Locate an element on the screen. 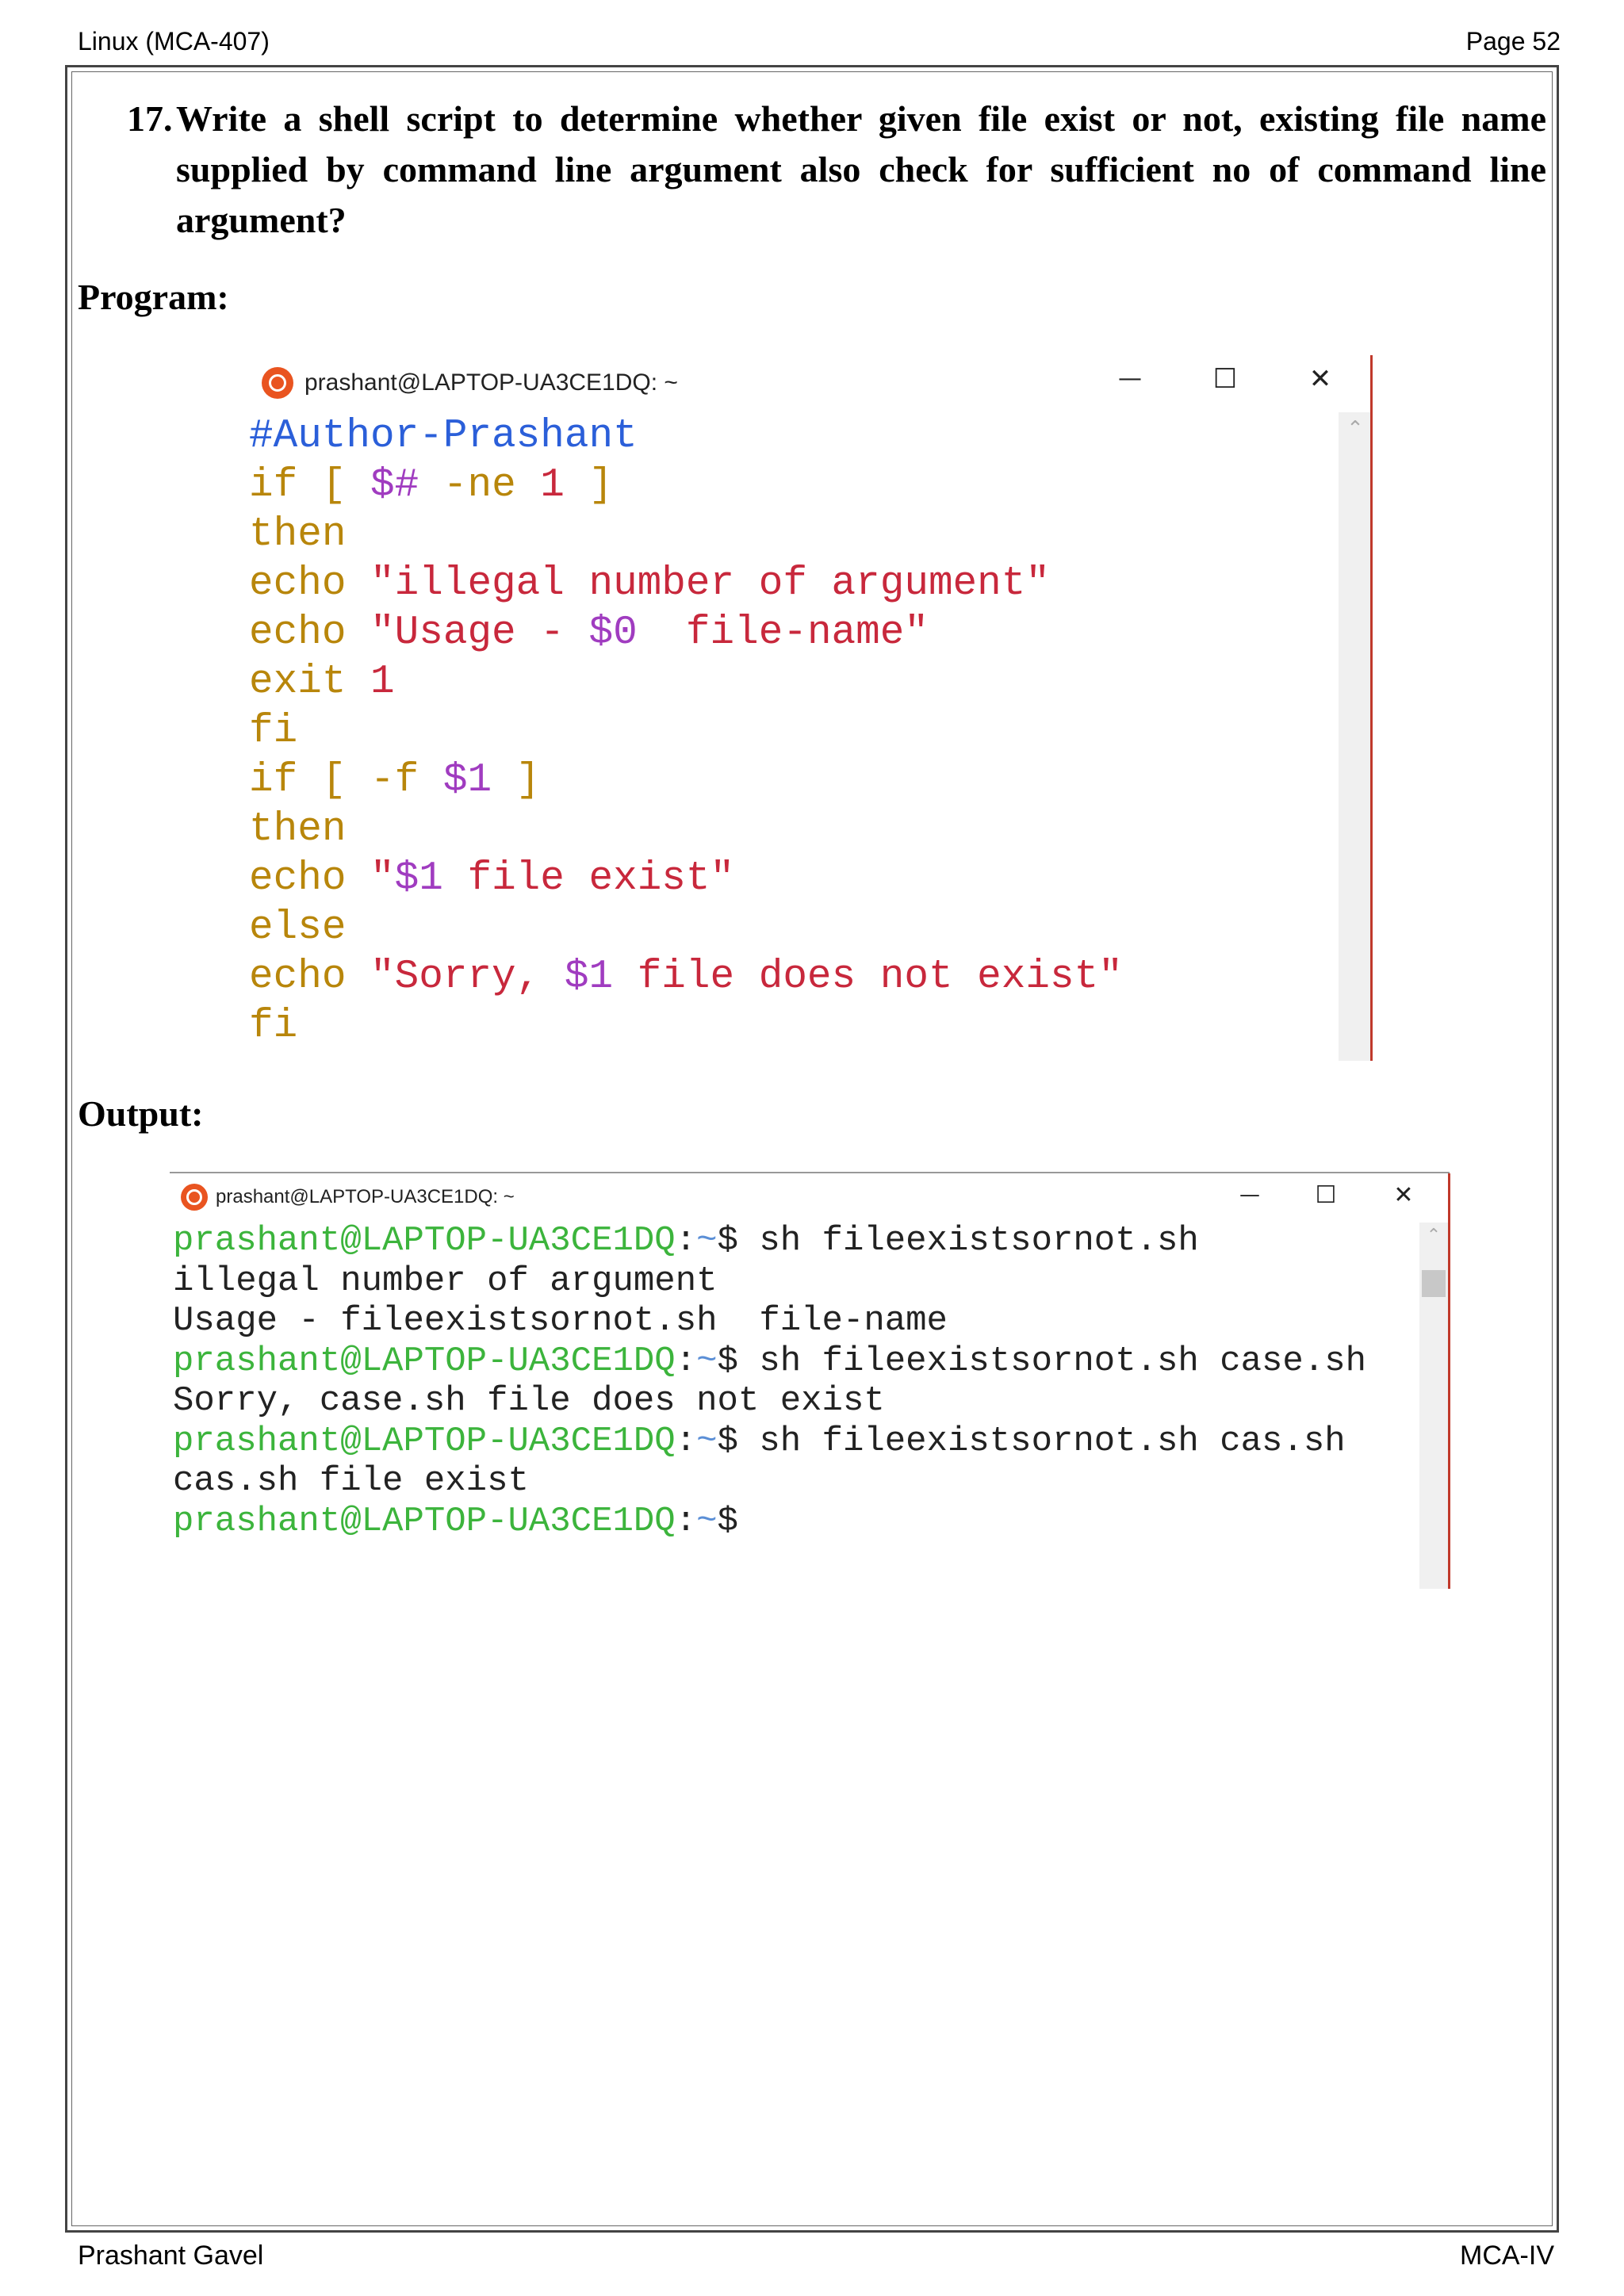  code-token: "illegal number of argument" is located at coordinates (710, 584).